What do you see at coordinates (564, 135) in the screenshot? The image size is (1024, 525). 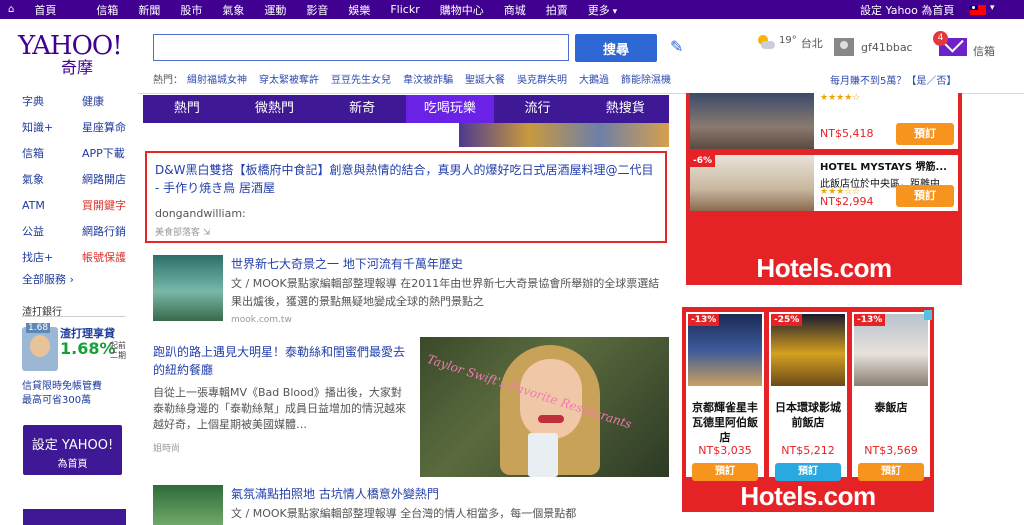 I see `banner-image-strip` at bounding box center [564, 135].